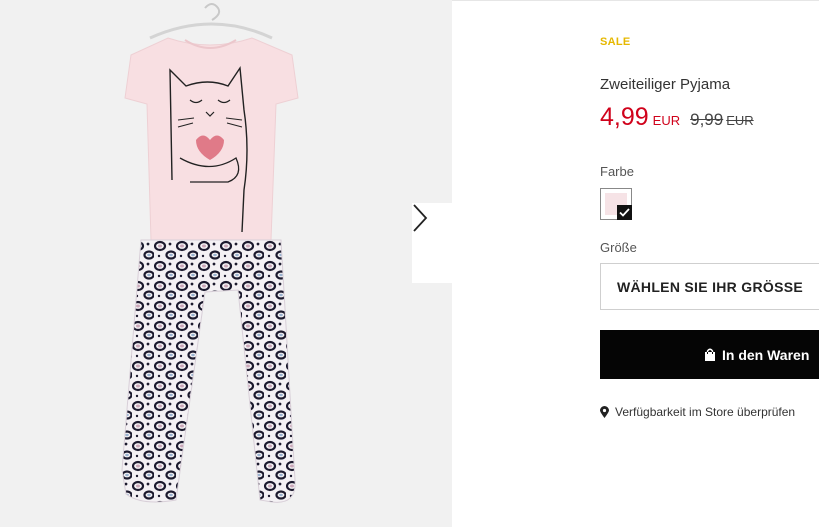 The width and height of the screenshot is (819, 527). What do you see at coordinates (617, 171) in the screenshot?
I see `color-label: Farbe` at bounding box center [617, 171].